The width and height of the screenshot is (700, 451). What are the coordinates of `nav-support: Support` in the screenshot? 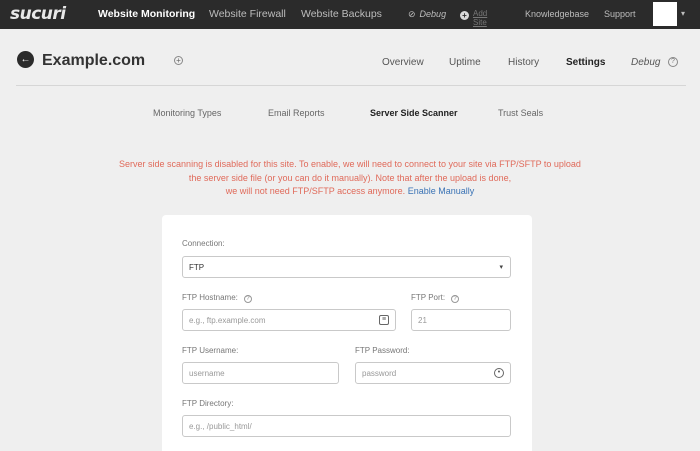 It's located at (620, 14).